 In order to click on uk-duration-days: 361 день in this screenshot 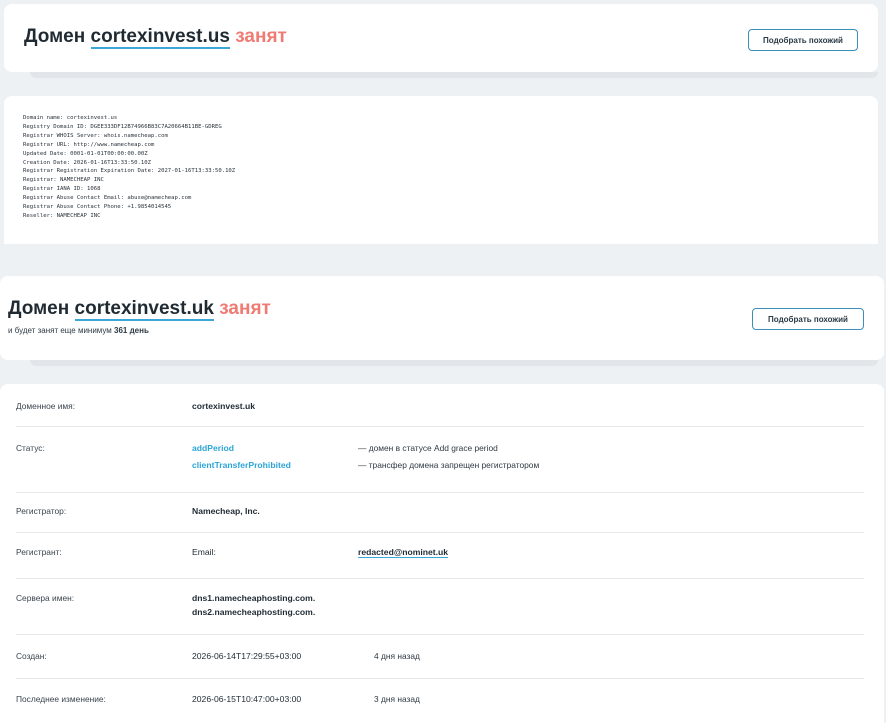, I will do `click(131, 330)`.